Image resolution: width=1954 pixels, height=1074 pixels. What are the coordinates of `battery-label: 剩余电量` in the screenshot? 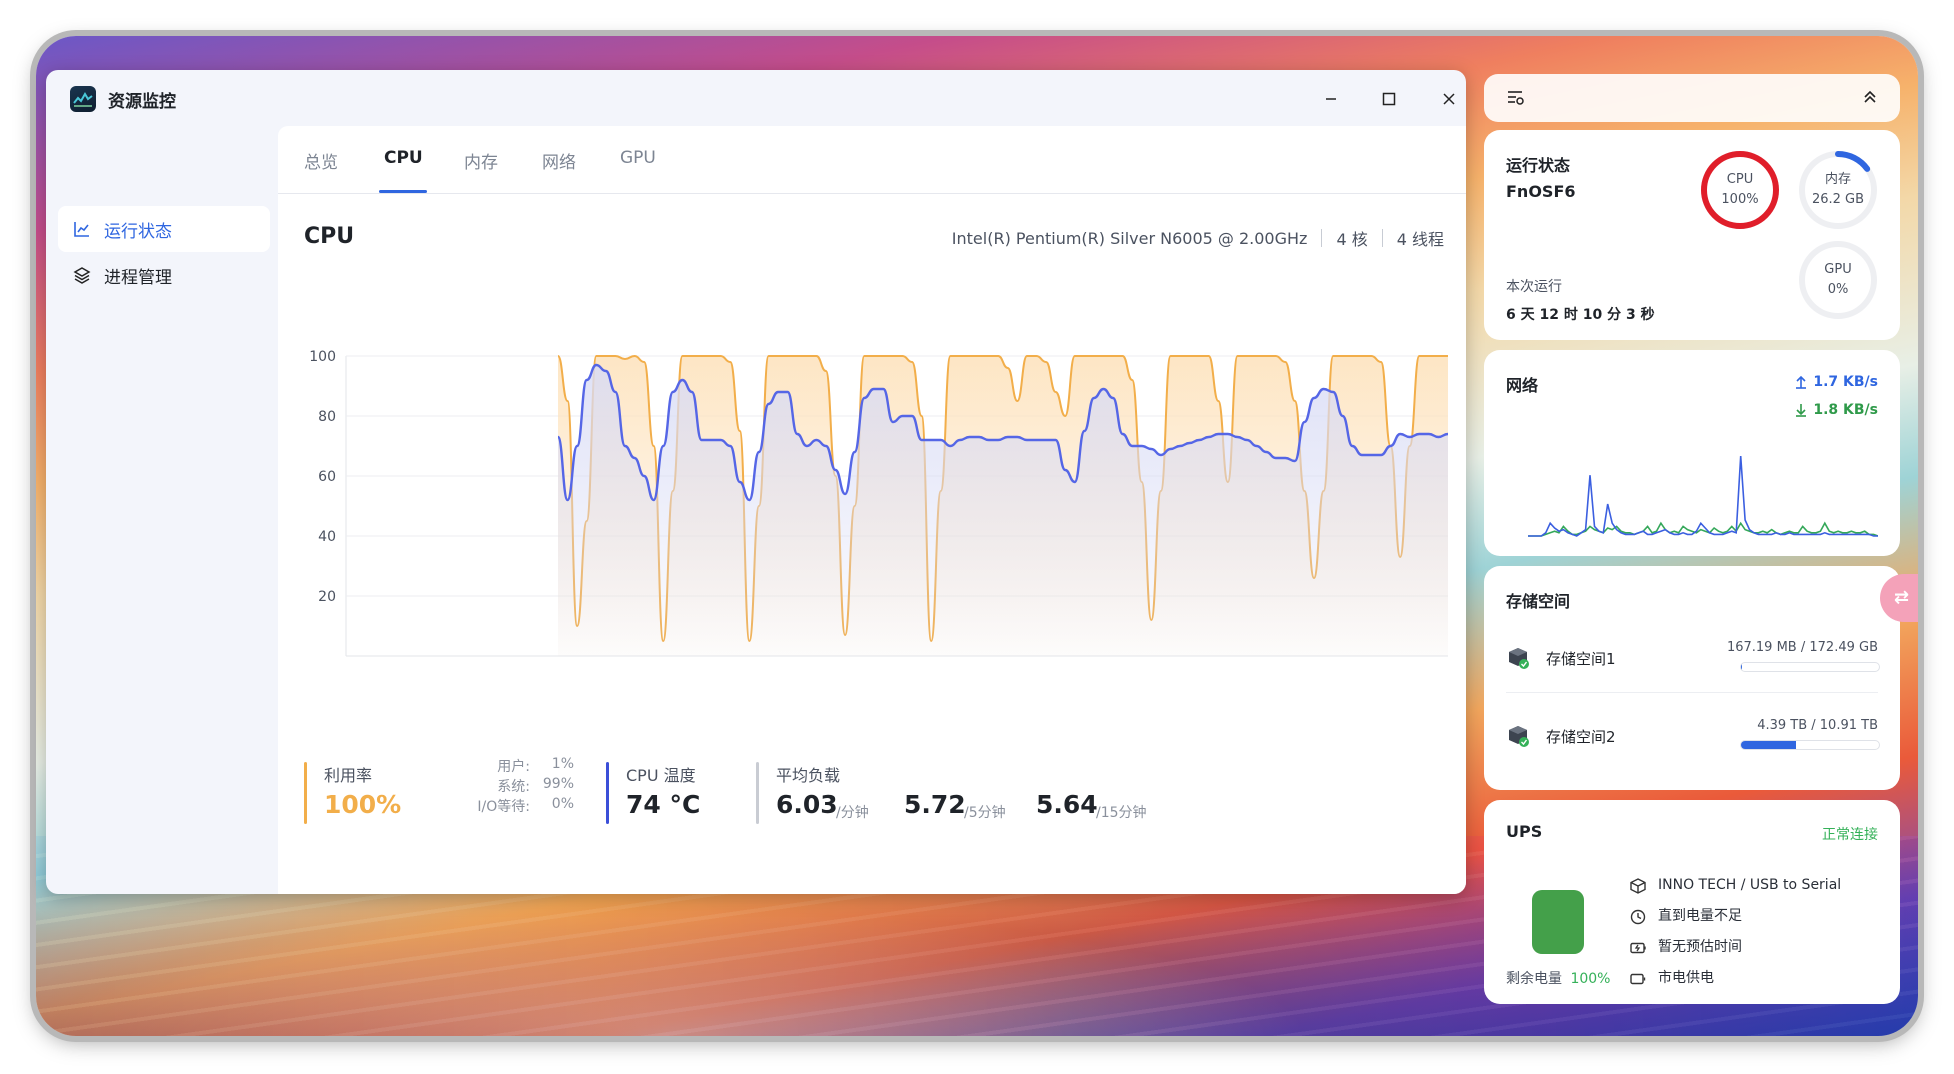 It's located at (1534, 979).